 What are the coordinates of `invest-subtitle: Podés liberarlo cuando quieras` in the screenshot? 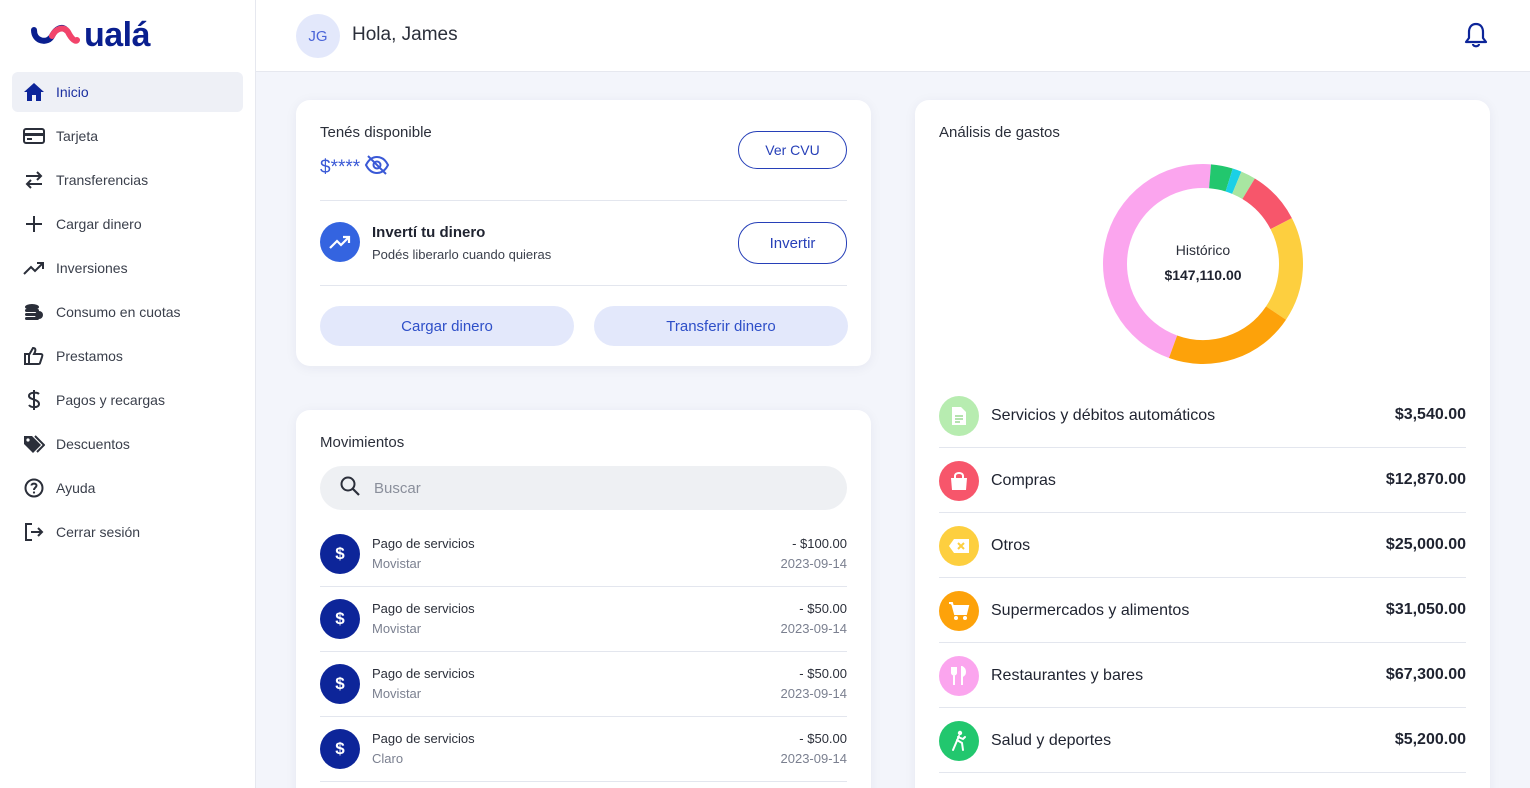 It's located at (462, 254).